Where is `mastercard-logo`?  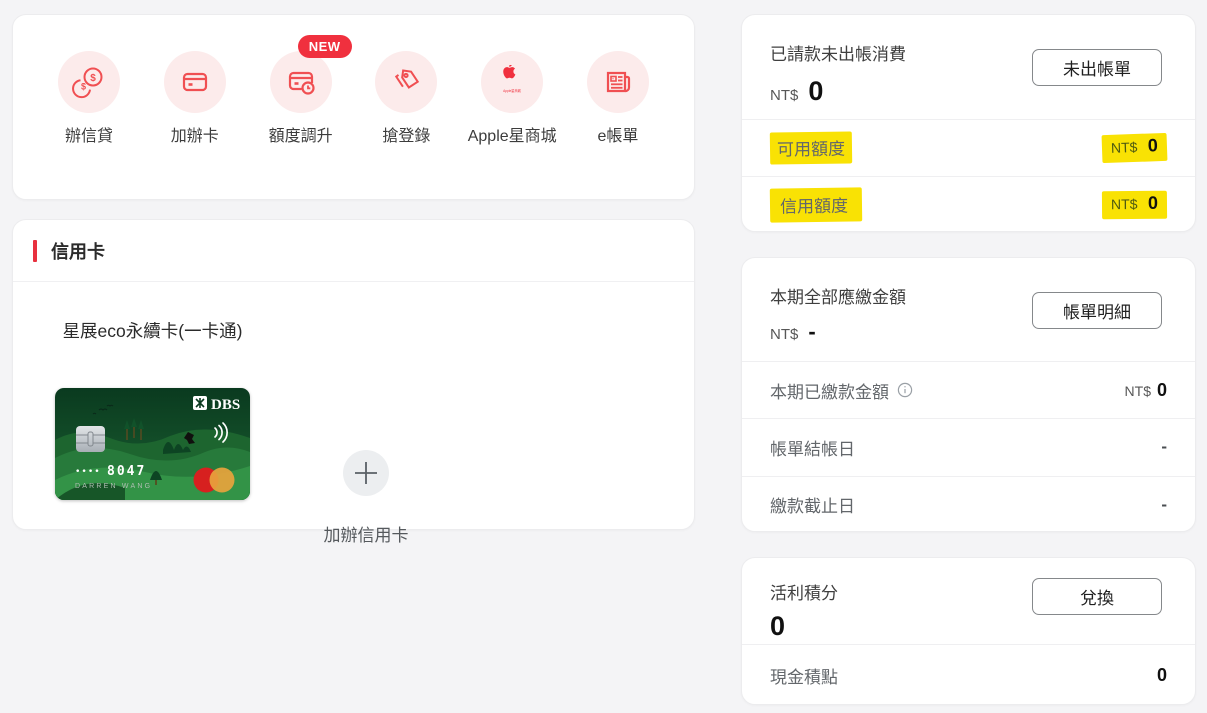 mastercard-logo is located at coordinates (214, 480).